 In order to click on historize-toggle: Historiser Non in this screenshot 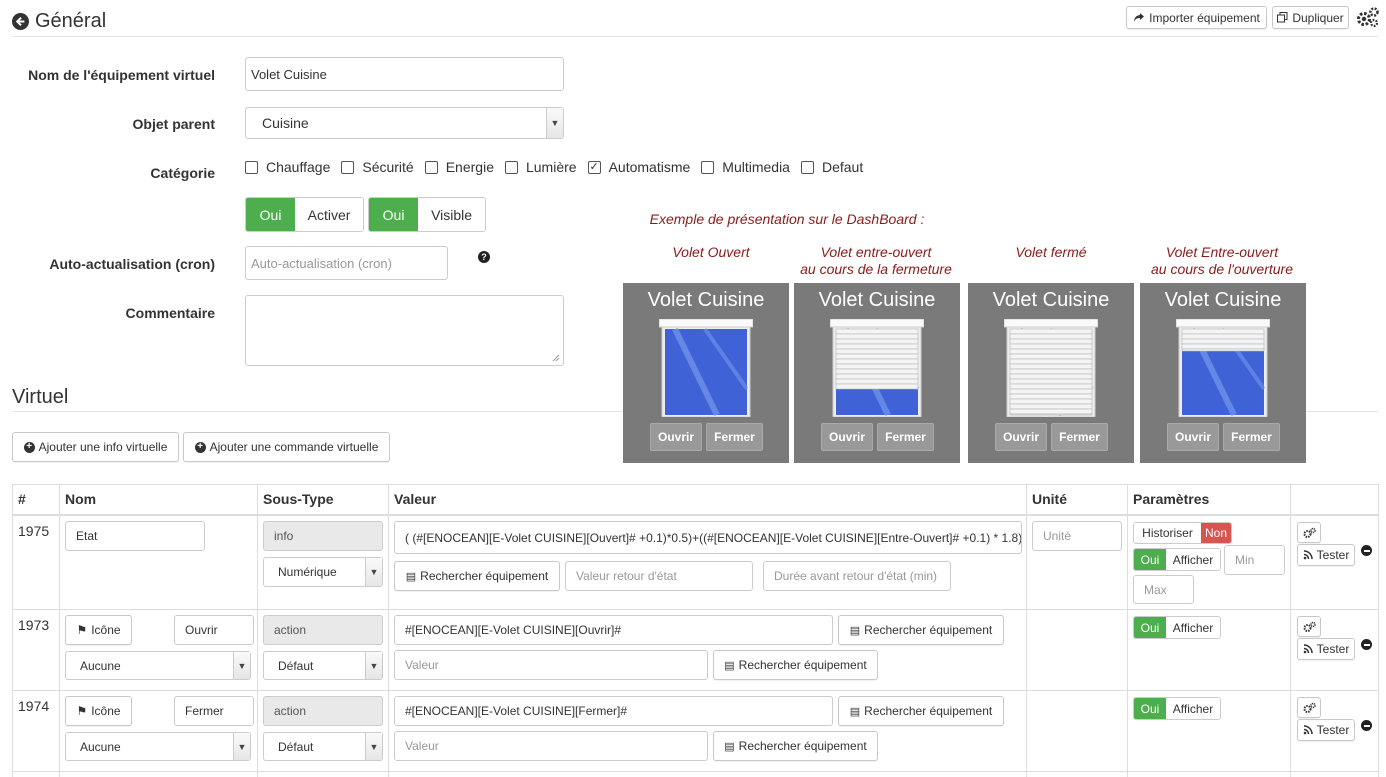, I will do `click(1182, 533)`.